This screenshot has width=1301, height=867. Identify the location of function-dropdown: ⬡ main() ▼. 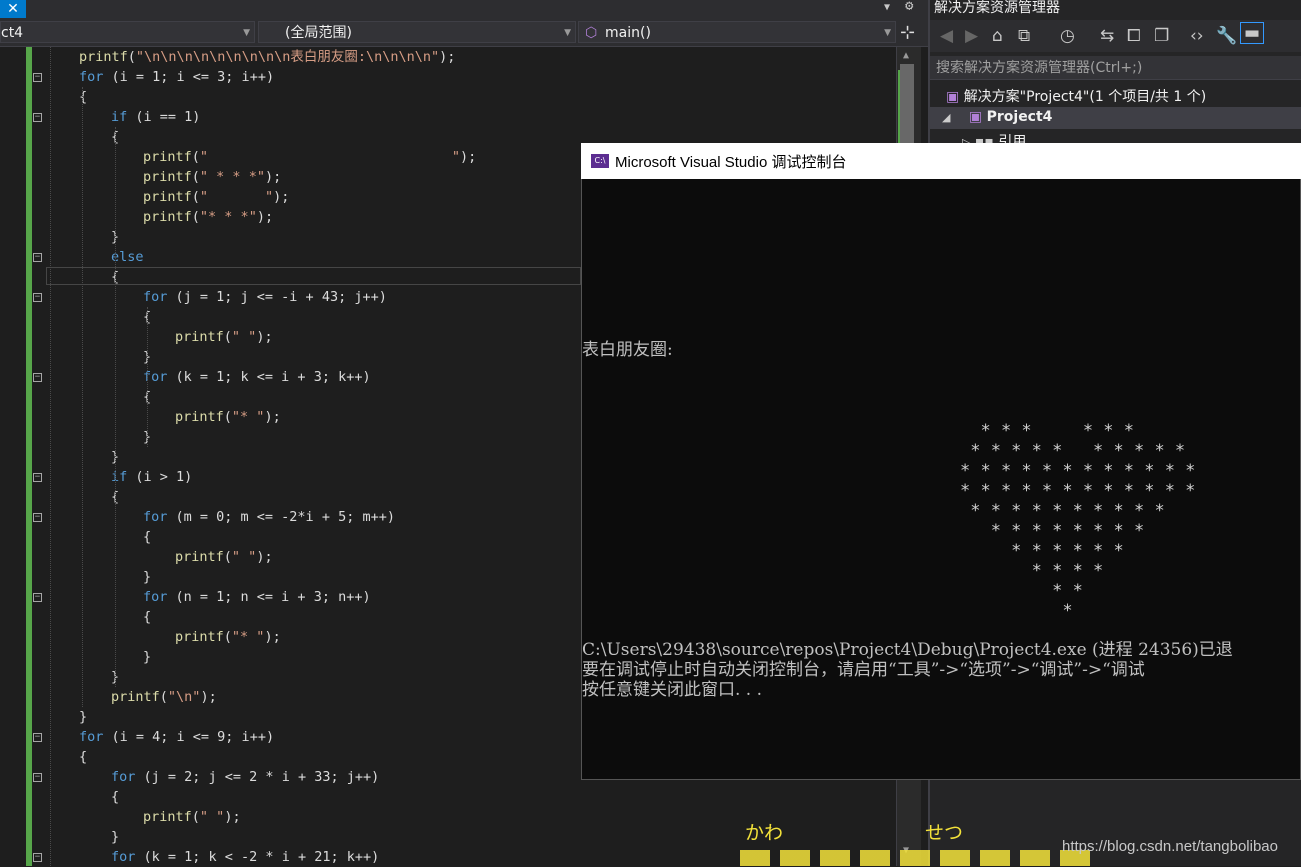
(737, 32).